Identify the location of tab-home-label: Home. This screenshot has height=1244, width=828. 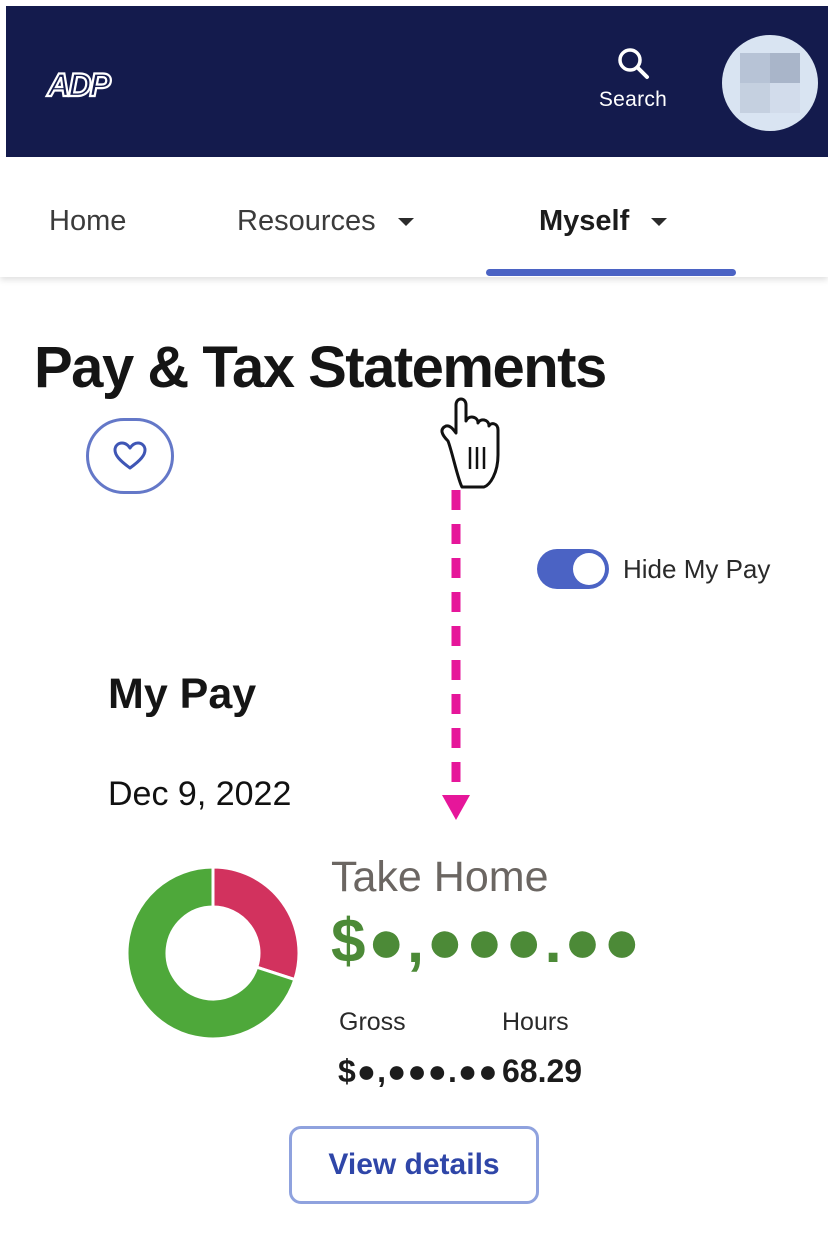
(88, 221).